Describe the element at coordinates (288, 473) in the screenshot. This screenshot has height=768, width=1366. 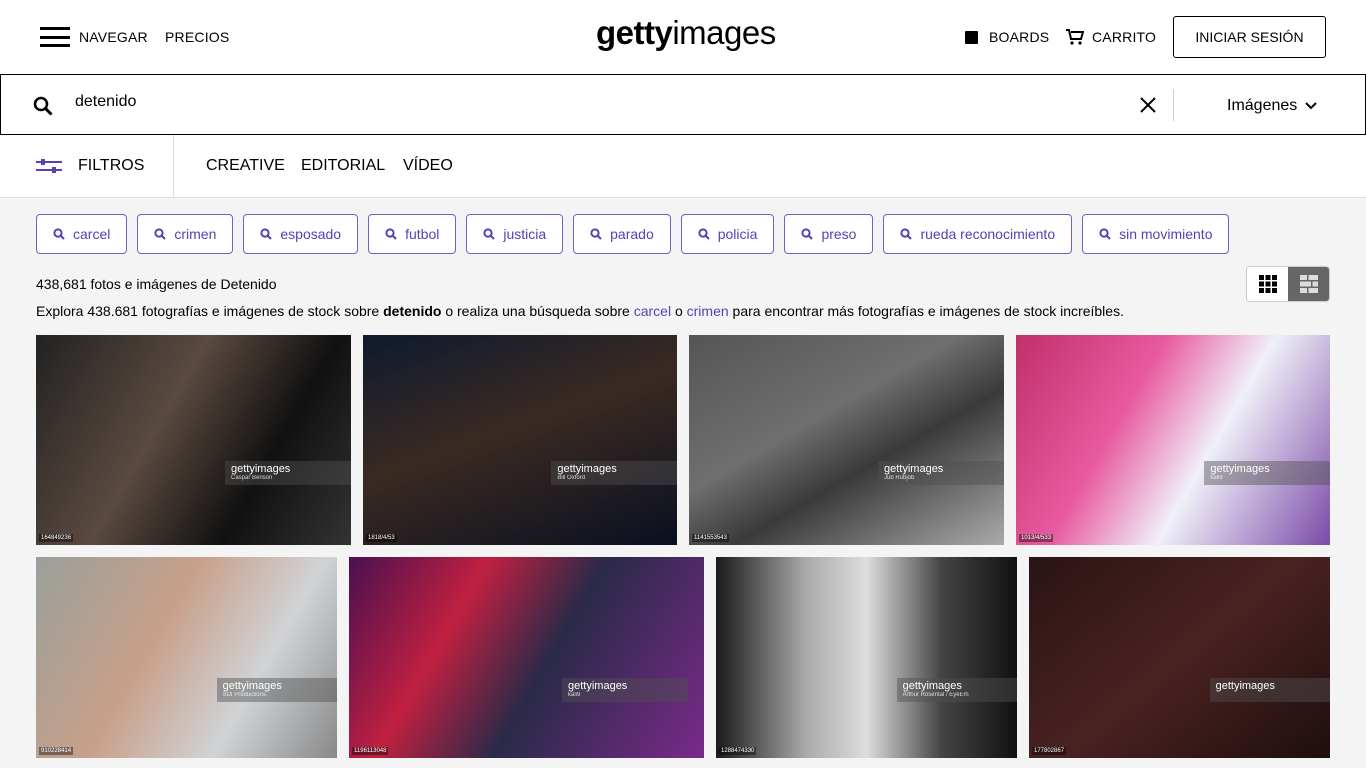
I see `watermark: gettyimages Caspar Benson` at that location.